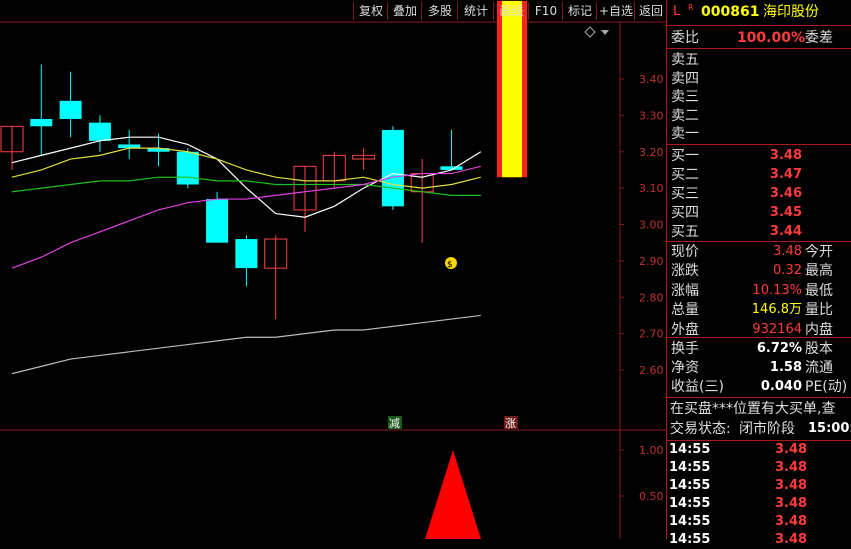 Image resolution: width=851 pixels, height=549 pixels. Describe the element at coordinates (785, 193) in the screenshot. I see `bid-level-price: 3.46` at that location.